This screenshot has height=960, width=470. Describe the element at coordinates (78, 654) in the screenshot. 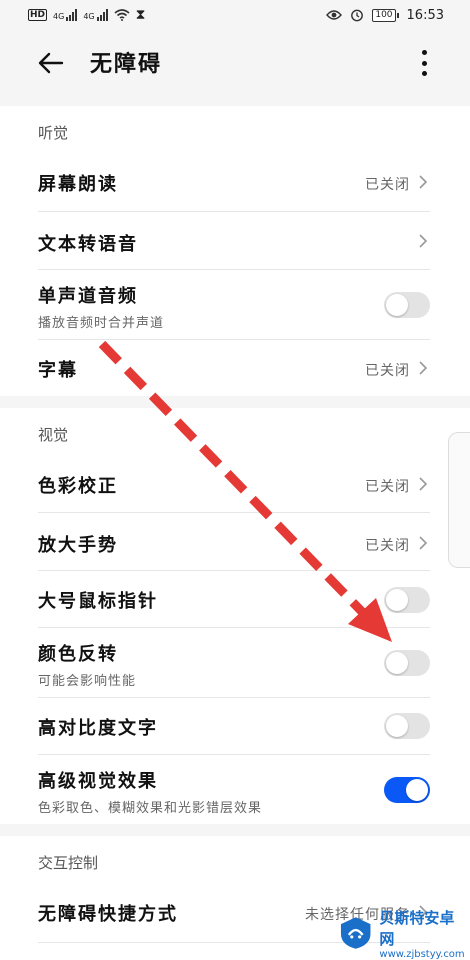

I see `row-label: 颜色反转` at that location.